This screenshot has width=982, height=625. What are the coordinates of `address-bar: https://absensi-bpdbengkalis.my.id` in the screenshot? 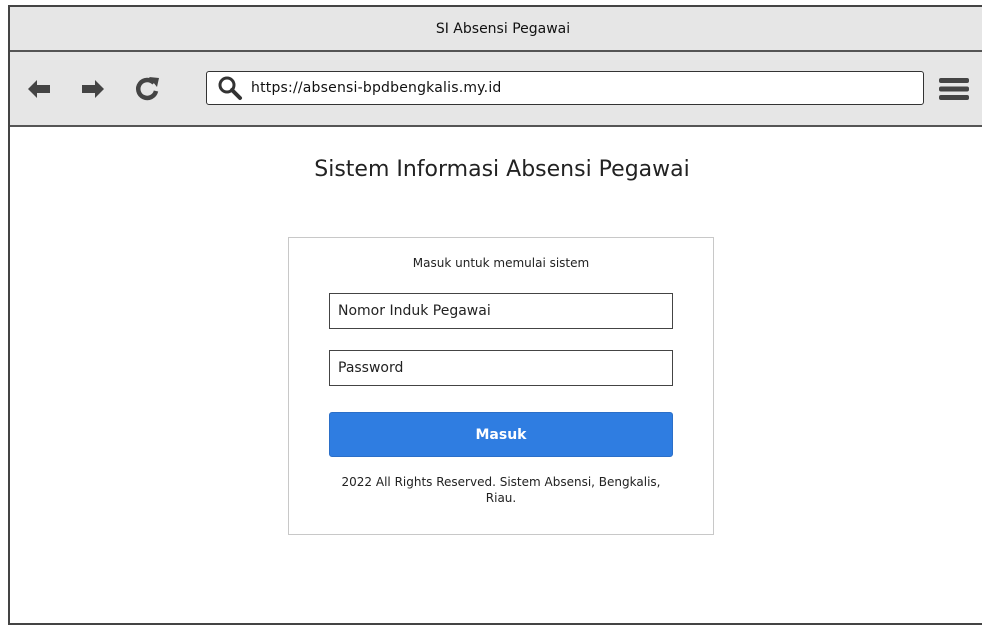 It's located at (565, 88).